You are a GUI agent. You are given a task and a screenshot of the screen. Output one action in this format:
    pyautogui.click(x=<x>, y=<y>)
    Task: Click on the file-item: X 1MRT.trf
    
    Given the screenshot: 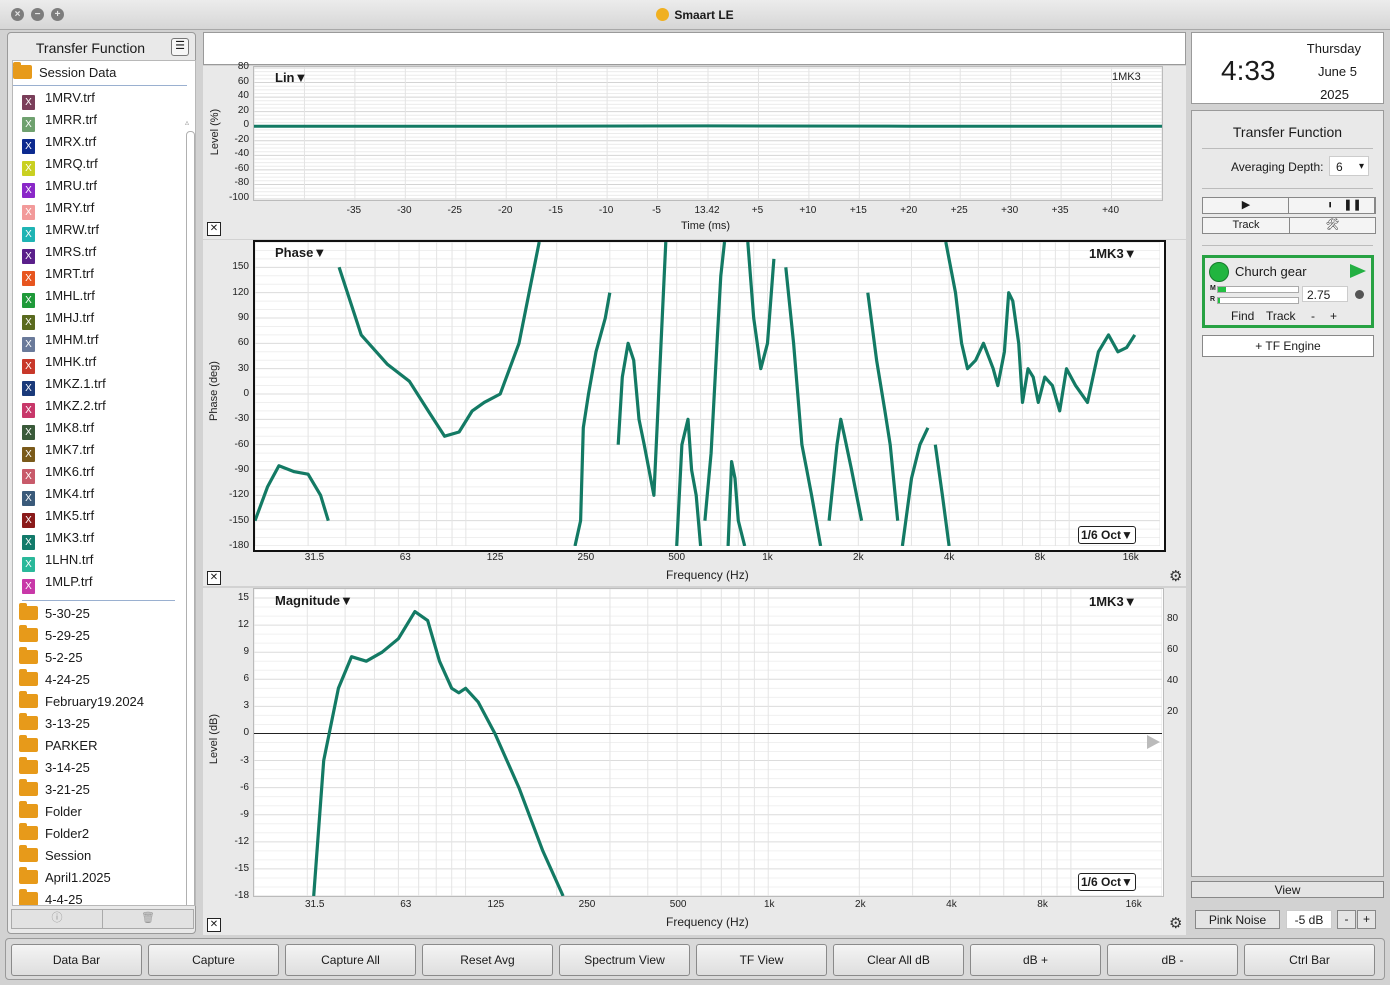 What is the action you would take?
    pyautogui.click(x=53, y=274)
    